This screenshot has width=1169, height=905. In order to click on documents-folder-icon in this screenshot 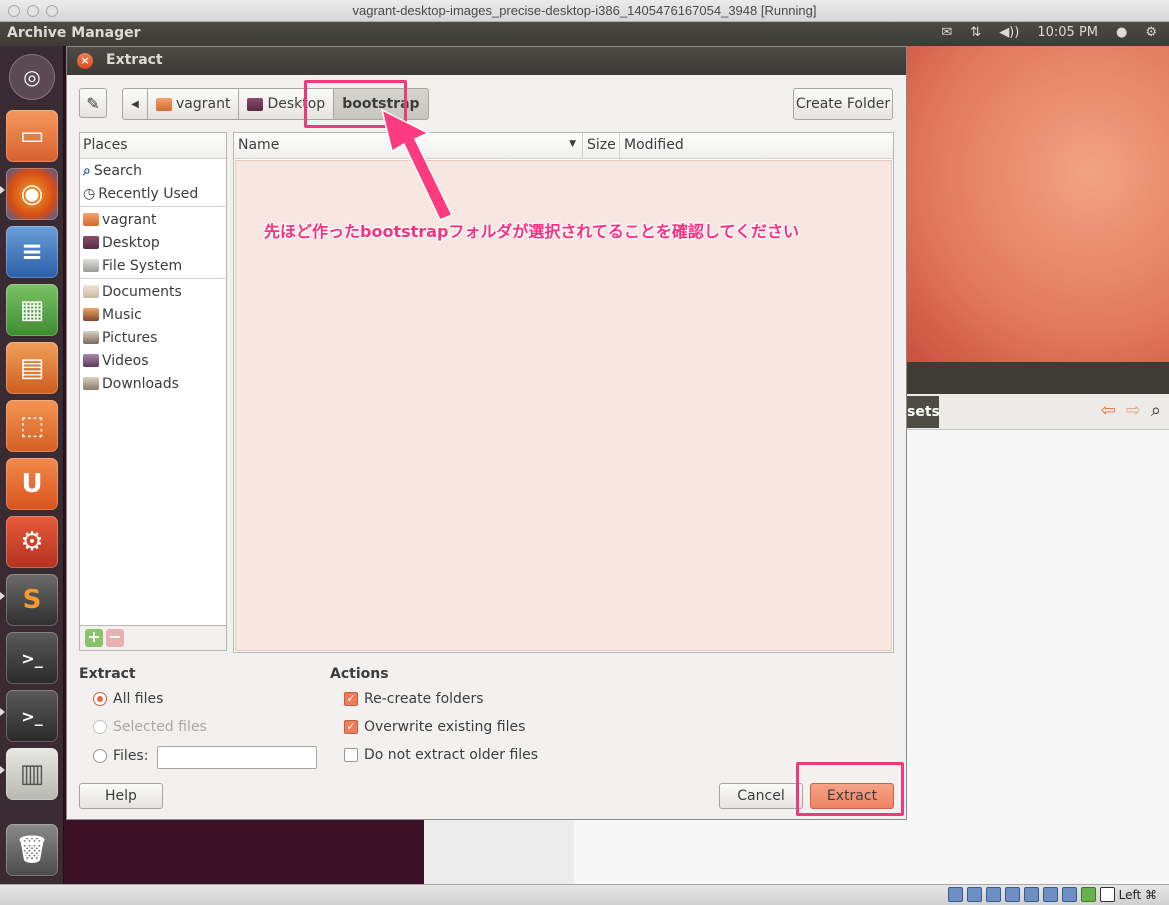, I will do `click(91, 291)`.